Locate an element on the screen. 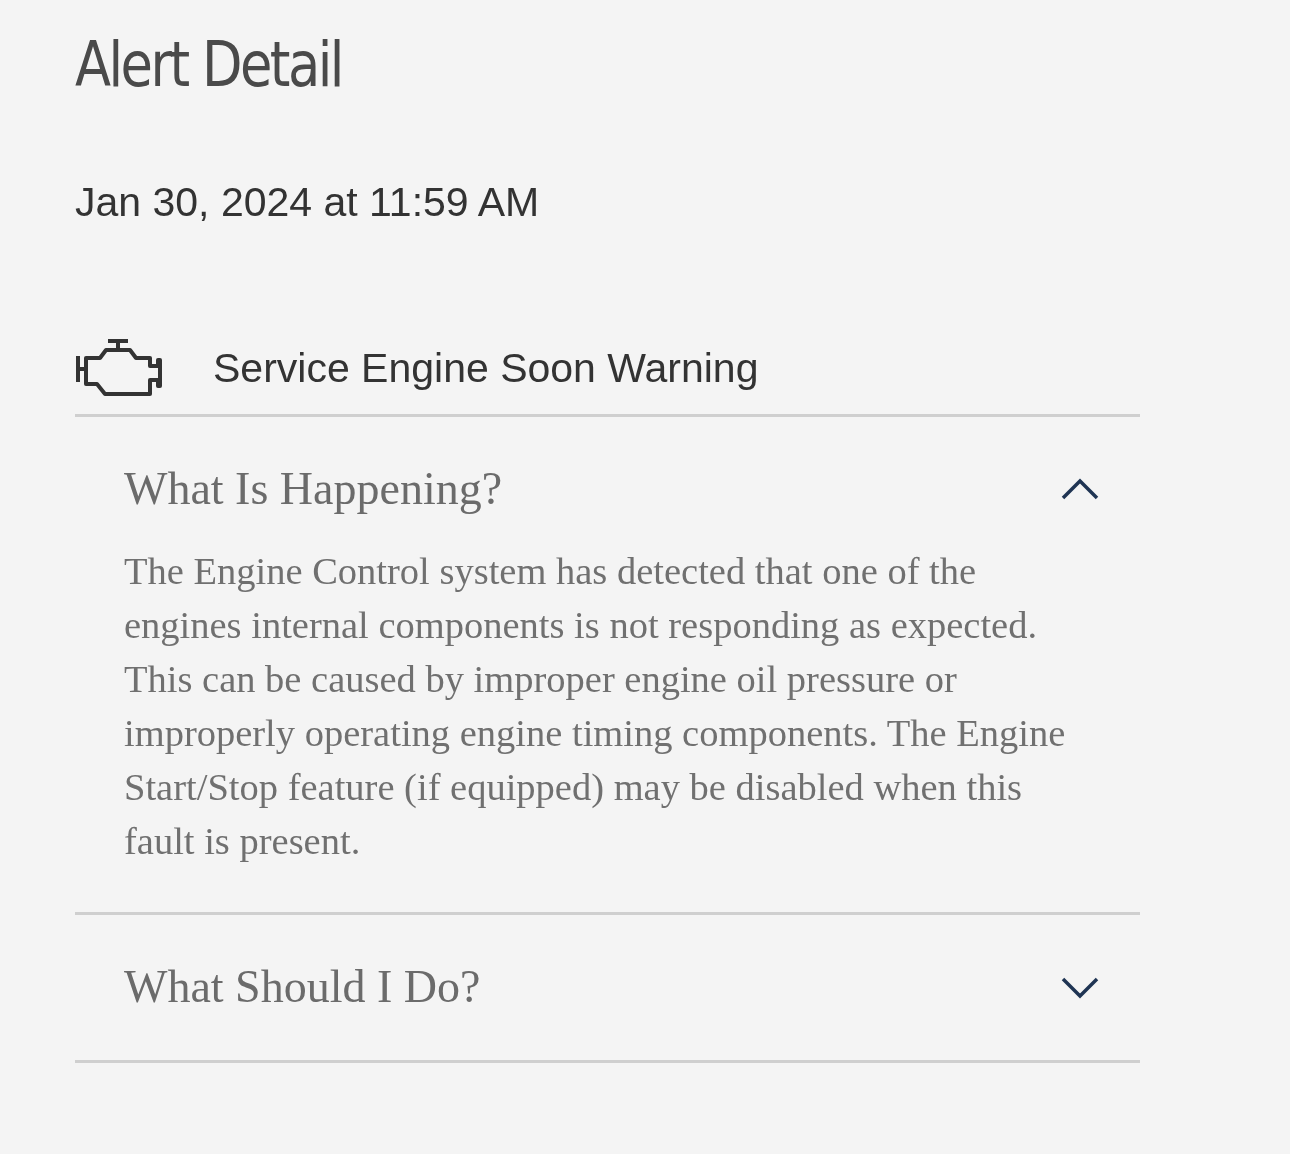 The image size is (1290, 1154). alert-title: Service Engine Soon Warning is located at coordinates (486, 369).